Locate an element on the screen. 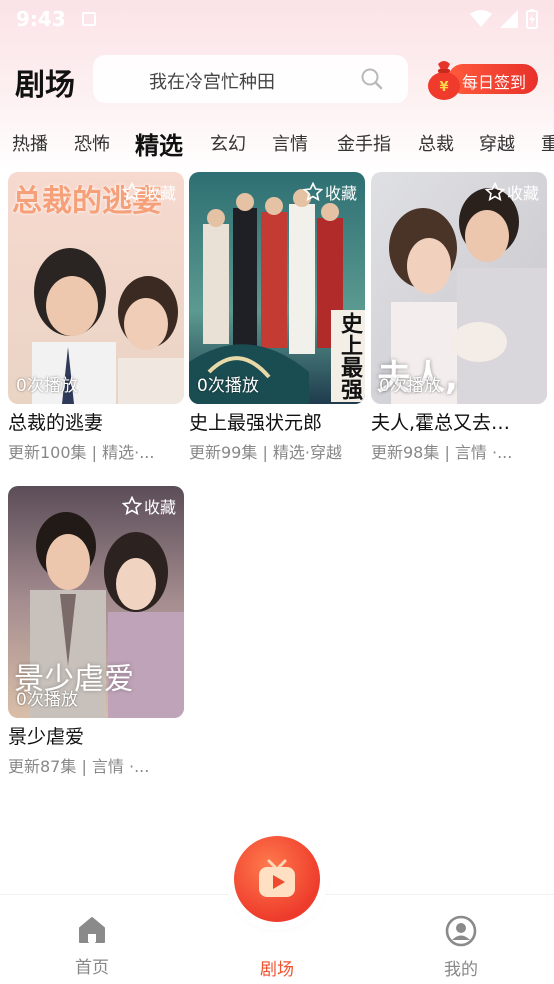 This screenshot has width=554, height=984. tab-horror: 恐怖 is located at coordinates (92, 143).